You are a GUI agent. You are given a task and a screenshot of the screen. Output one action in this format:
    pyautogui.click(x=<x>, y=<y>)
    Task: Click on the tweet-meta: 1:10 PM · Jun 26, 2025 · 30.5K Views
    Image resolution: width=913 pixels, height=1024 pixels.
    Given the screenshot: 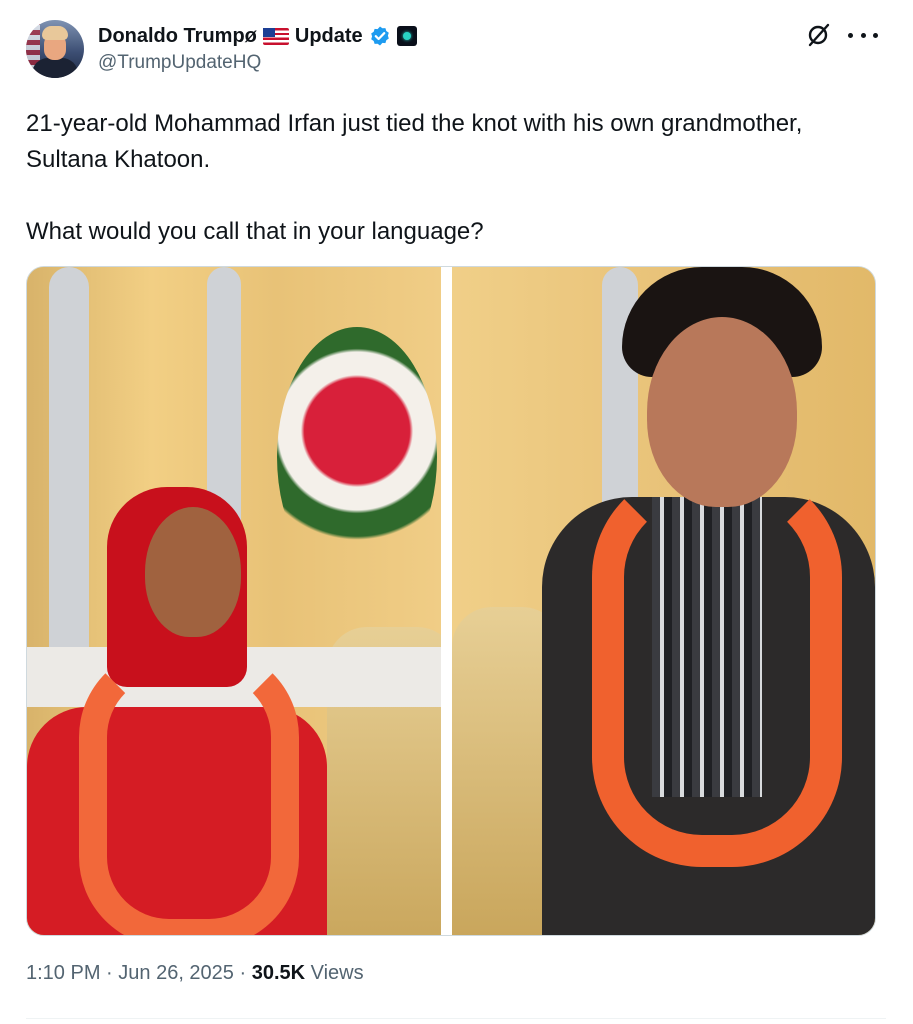 What is the action you would take?
    pyautogui.click(x=195, y=973)
    